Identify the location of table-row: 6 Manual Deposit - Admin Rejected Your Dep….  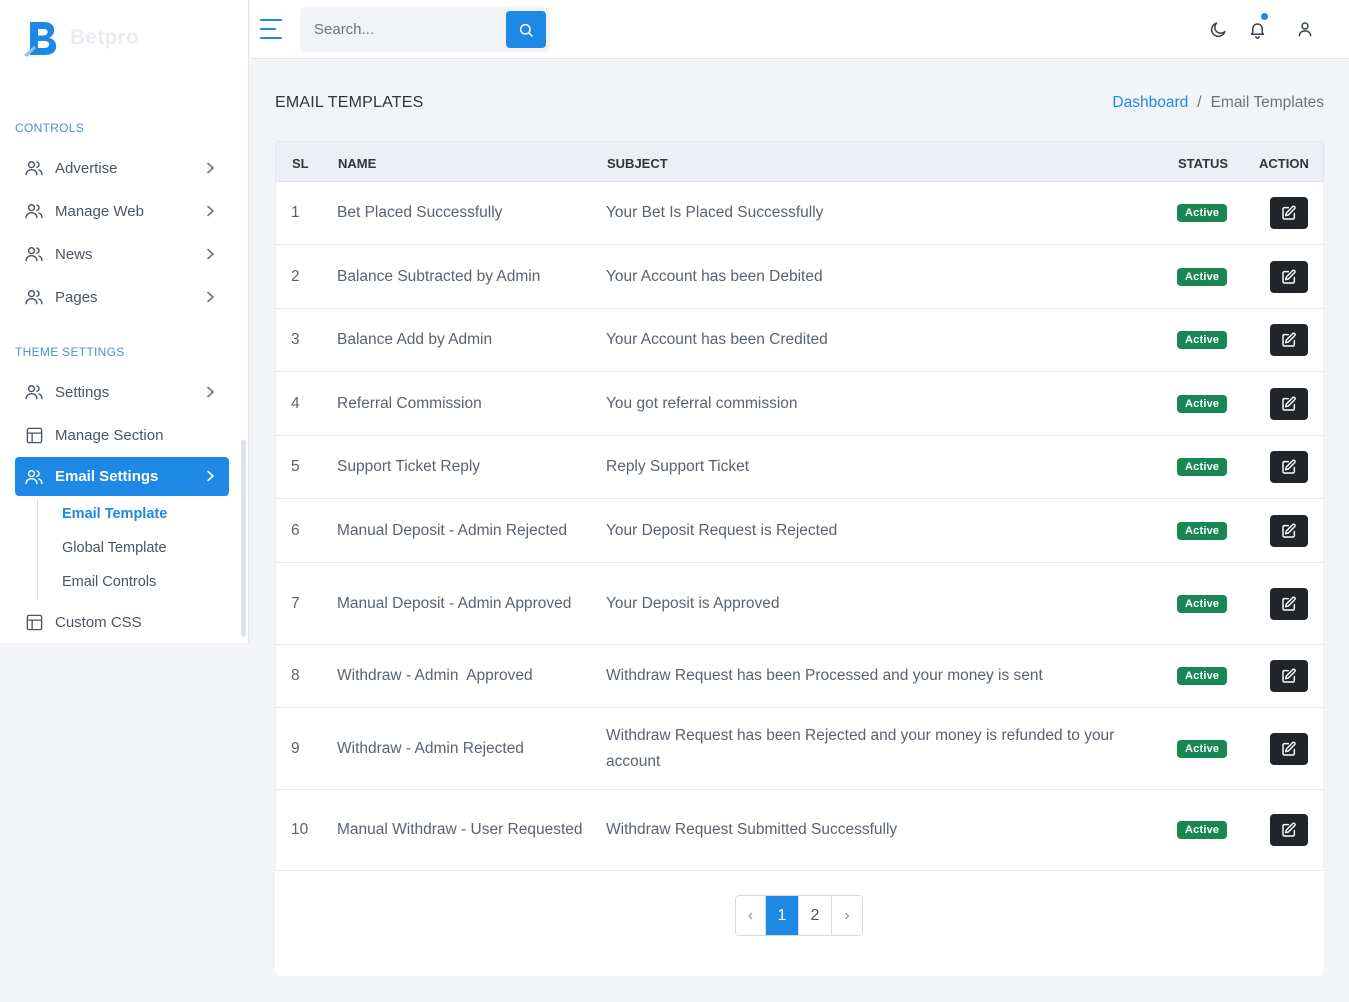
(799, 531).